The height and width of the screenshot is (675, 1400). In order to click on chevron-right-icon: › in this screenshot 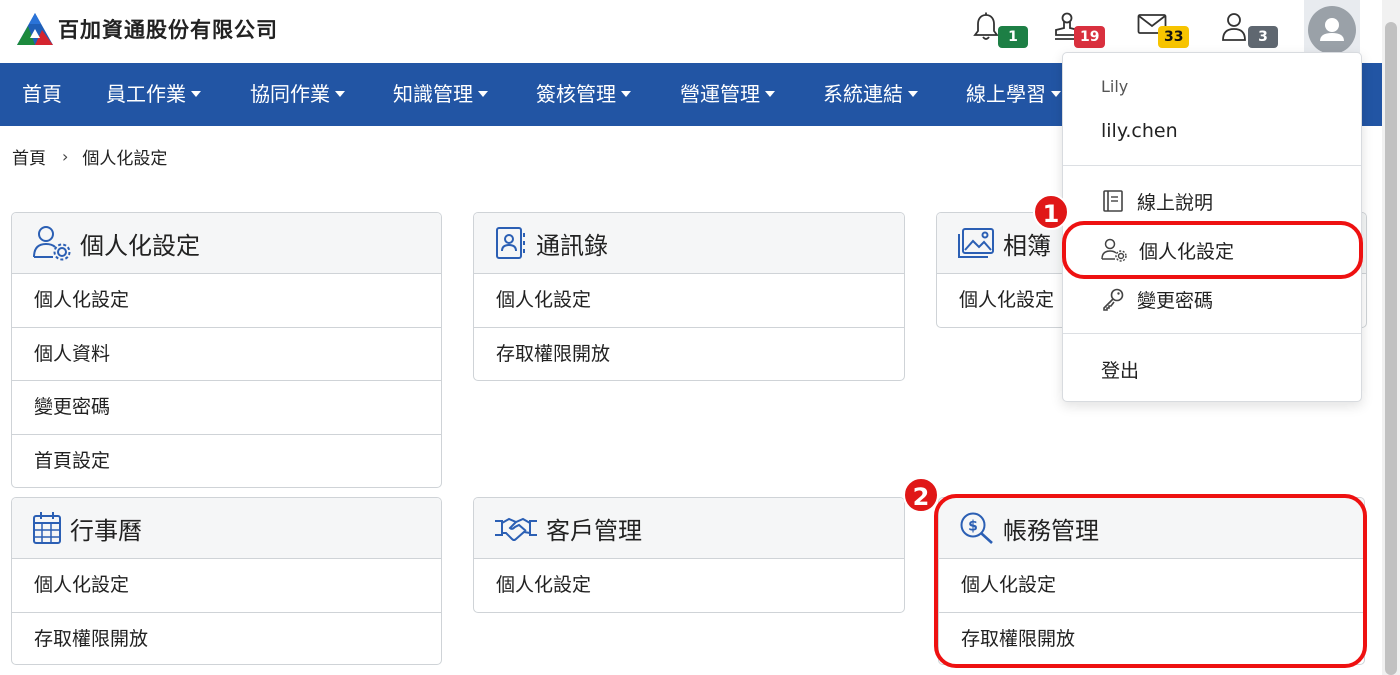, I will do `click(65, 156)`.